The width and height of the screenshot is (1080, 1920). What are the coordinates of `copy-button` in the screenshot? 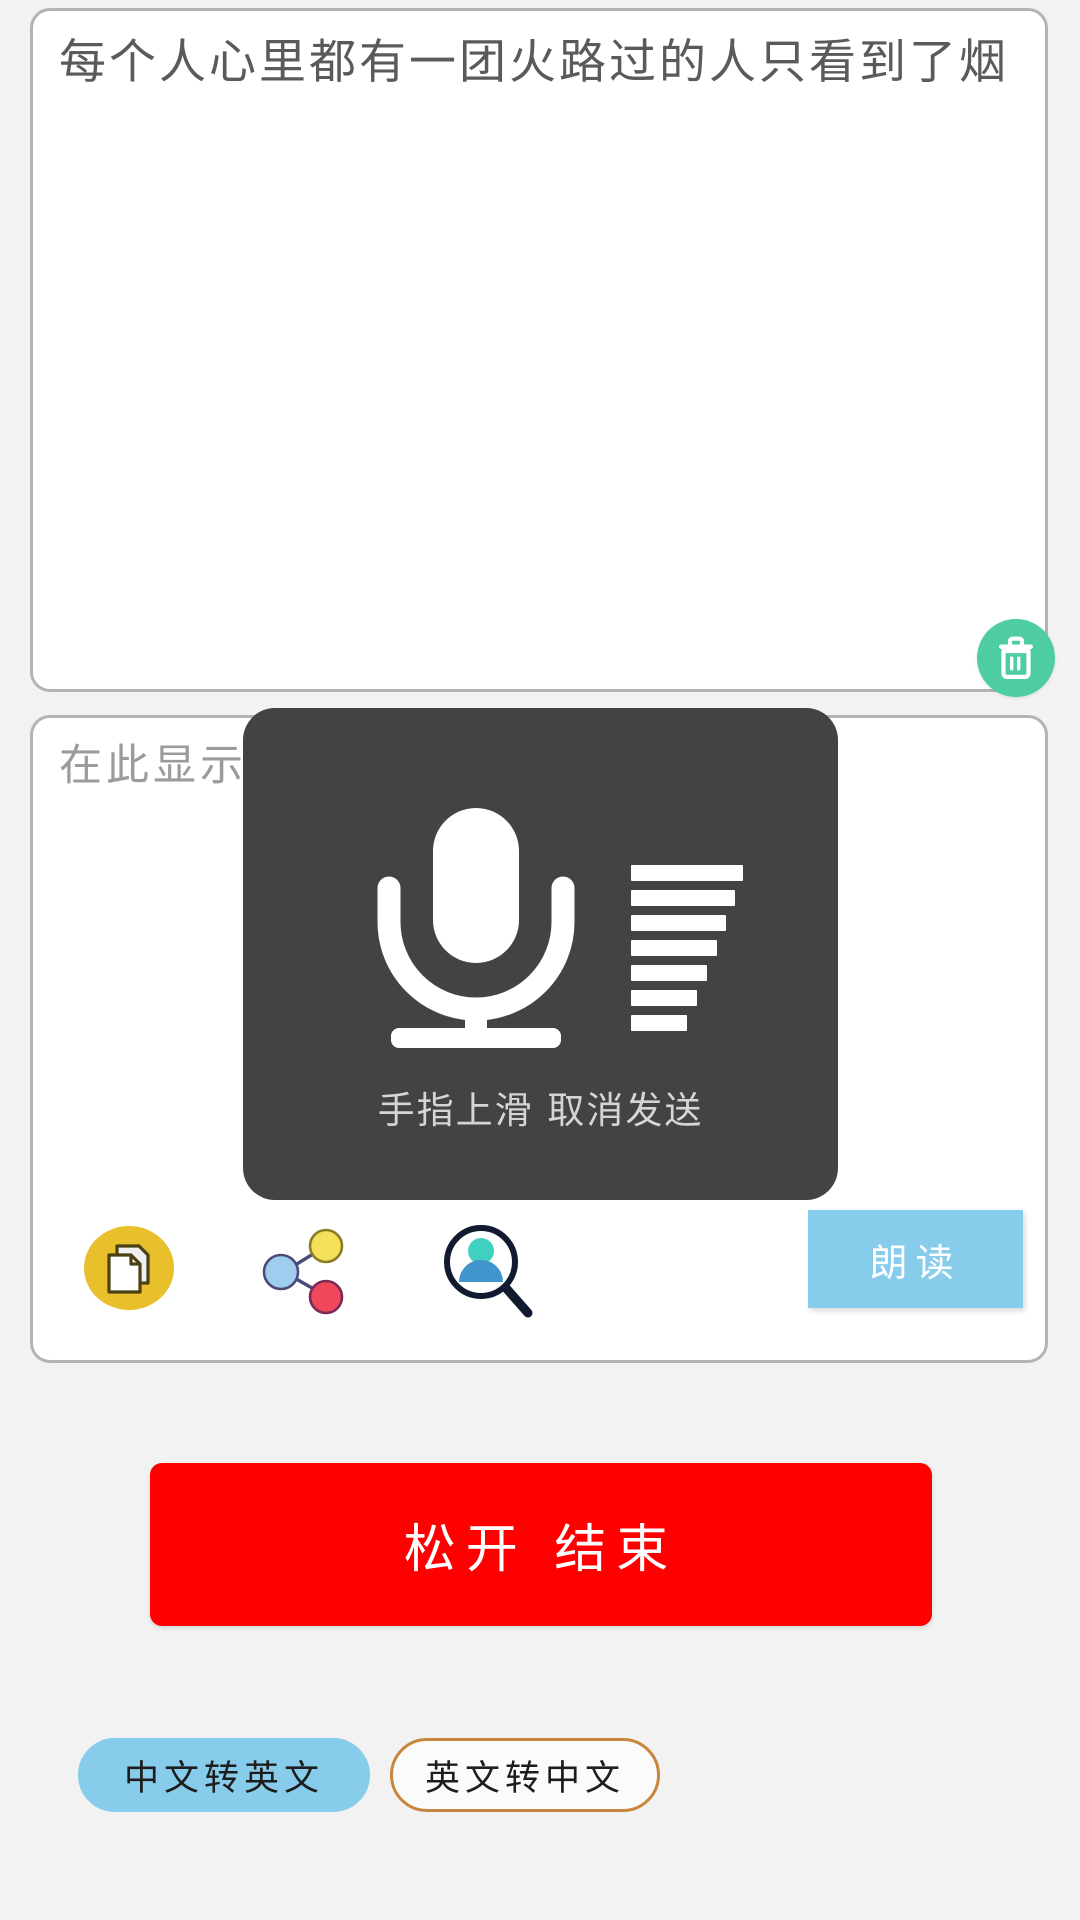 It's located at (129, 1270).